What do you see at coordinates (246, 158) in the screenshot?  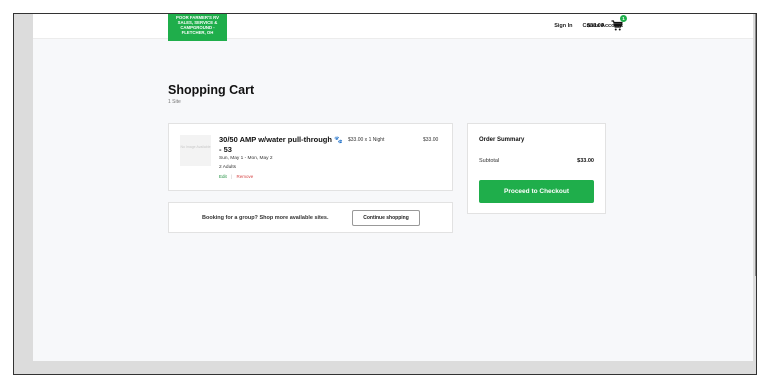 I see `item-dates: Sun, May 1 - Mon, May 2` at bounding box center [246, 158].